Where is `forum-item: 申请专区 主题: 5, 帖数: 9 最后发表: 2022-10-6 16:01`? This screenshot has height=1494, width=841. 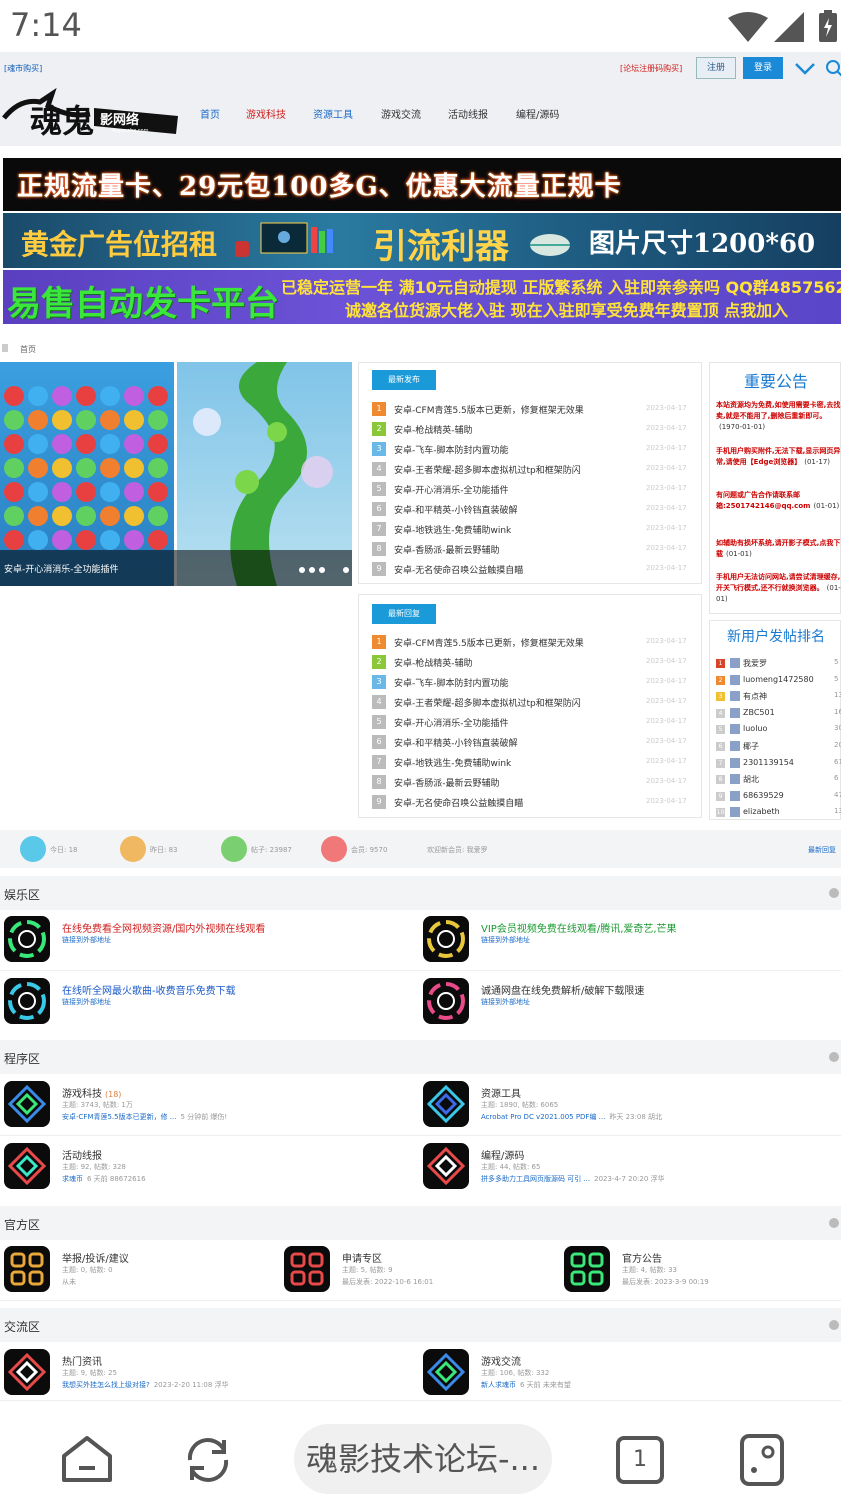 forum-item: 申请专区 主题: 5, 帖数: 9 最后发表: 2022-10-6 16:01 is located at coordinates (419, 1276).